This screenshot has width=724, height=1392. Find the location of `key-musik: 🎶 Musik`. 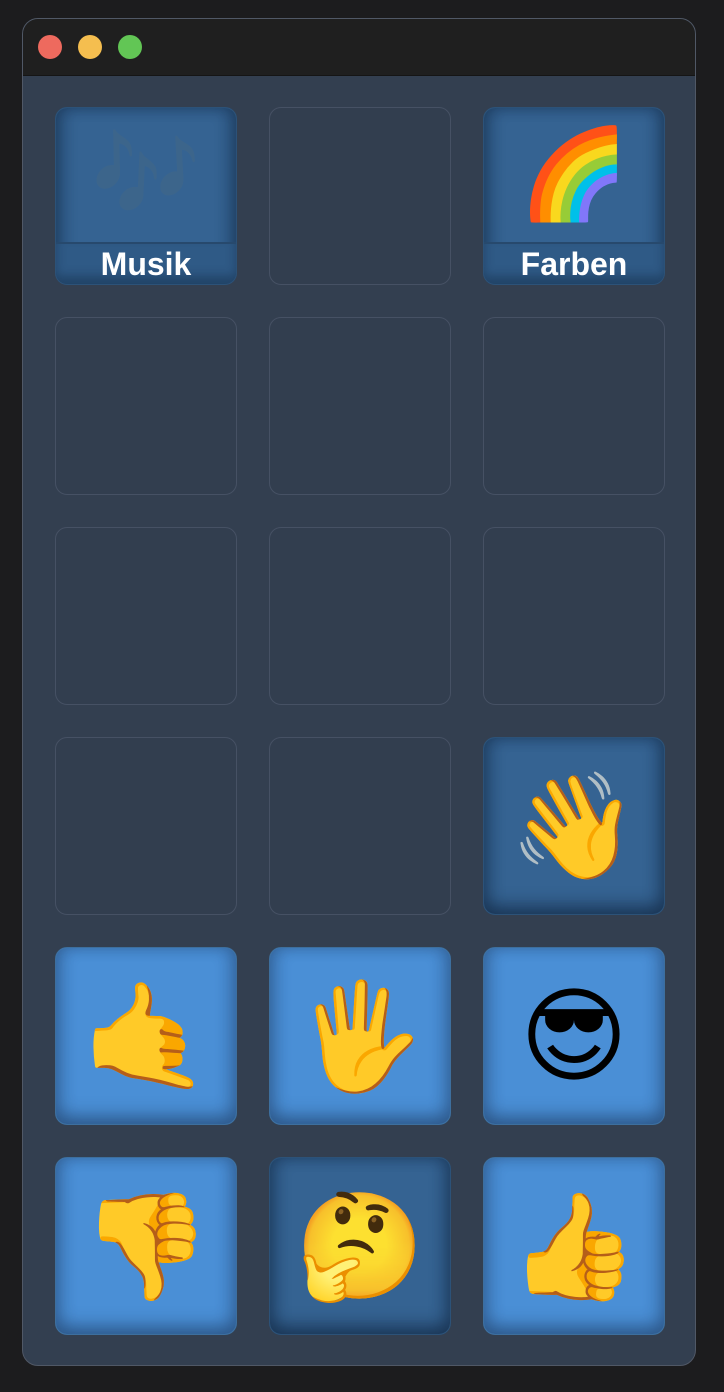

key-musik: 🎶 Musik is located at coordinates (146, 196).